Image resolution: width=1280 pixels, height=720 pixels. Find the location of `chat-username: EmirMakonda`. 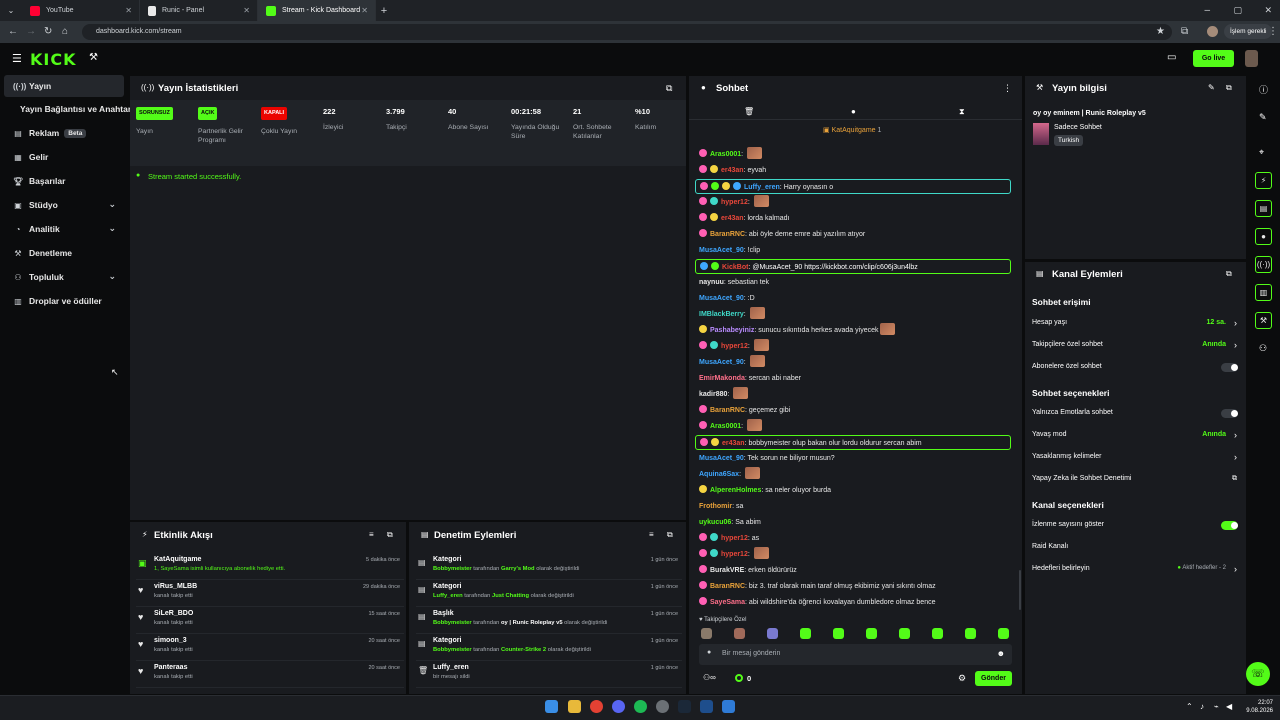

chat-username: EmirMakonda is located at coordinates (722, 378).